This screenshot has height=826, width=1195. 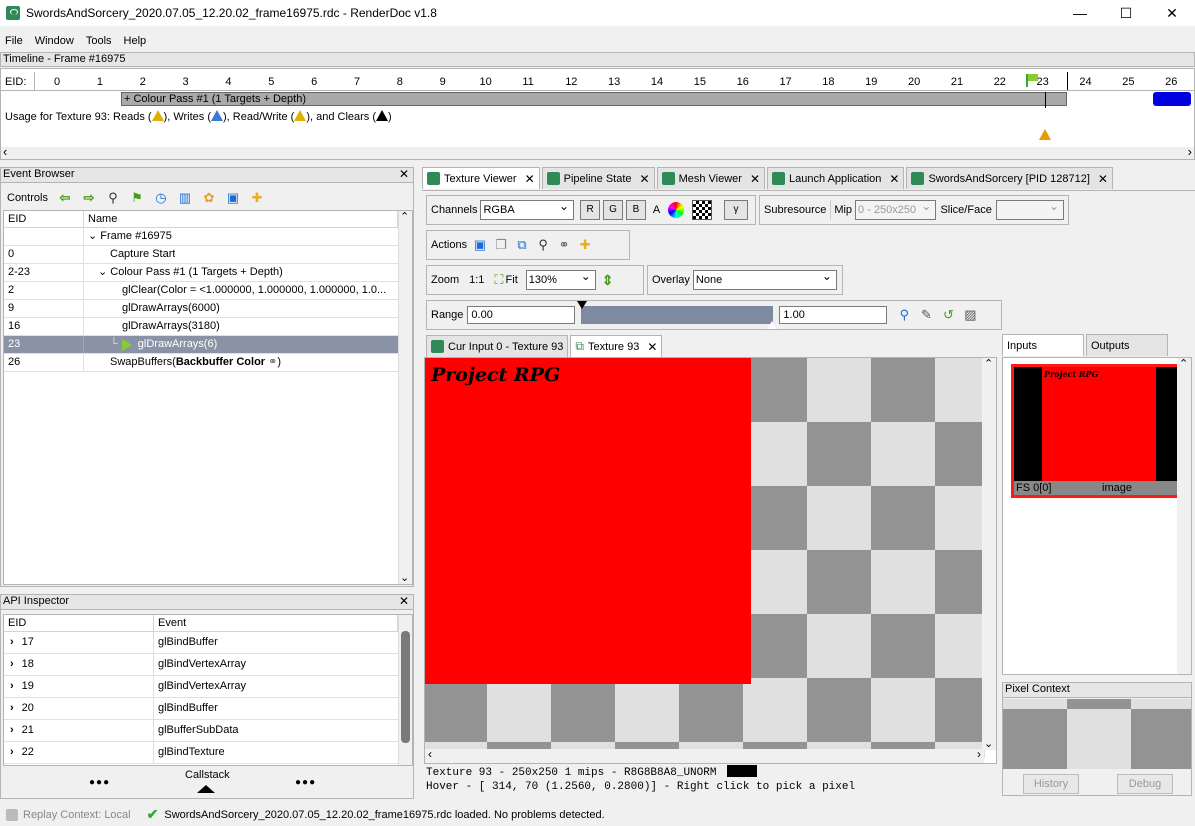 What do you see at coordinates (241, 219) in the screenshot?
I see `col-name: Name` at bounding box center [241, 219].